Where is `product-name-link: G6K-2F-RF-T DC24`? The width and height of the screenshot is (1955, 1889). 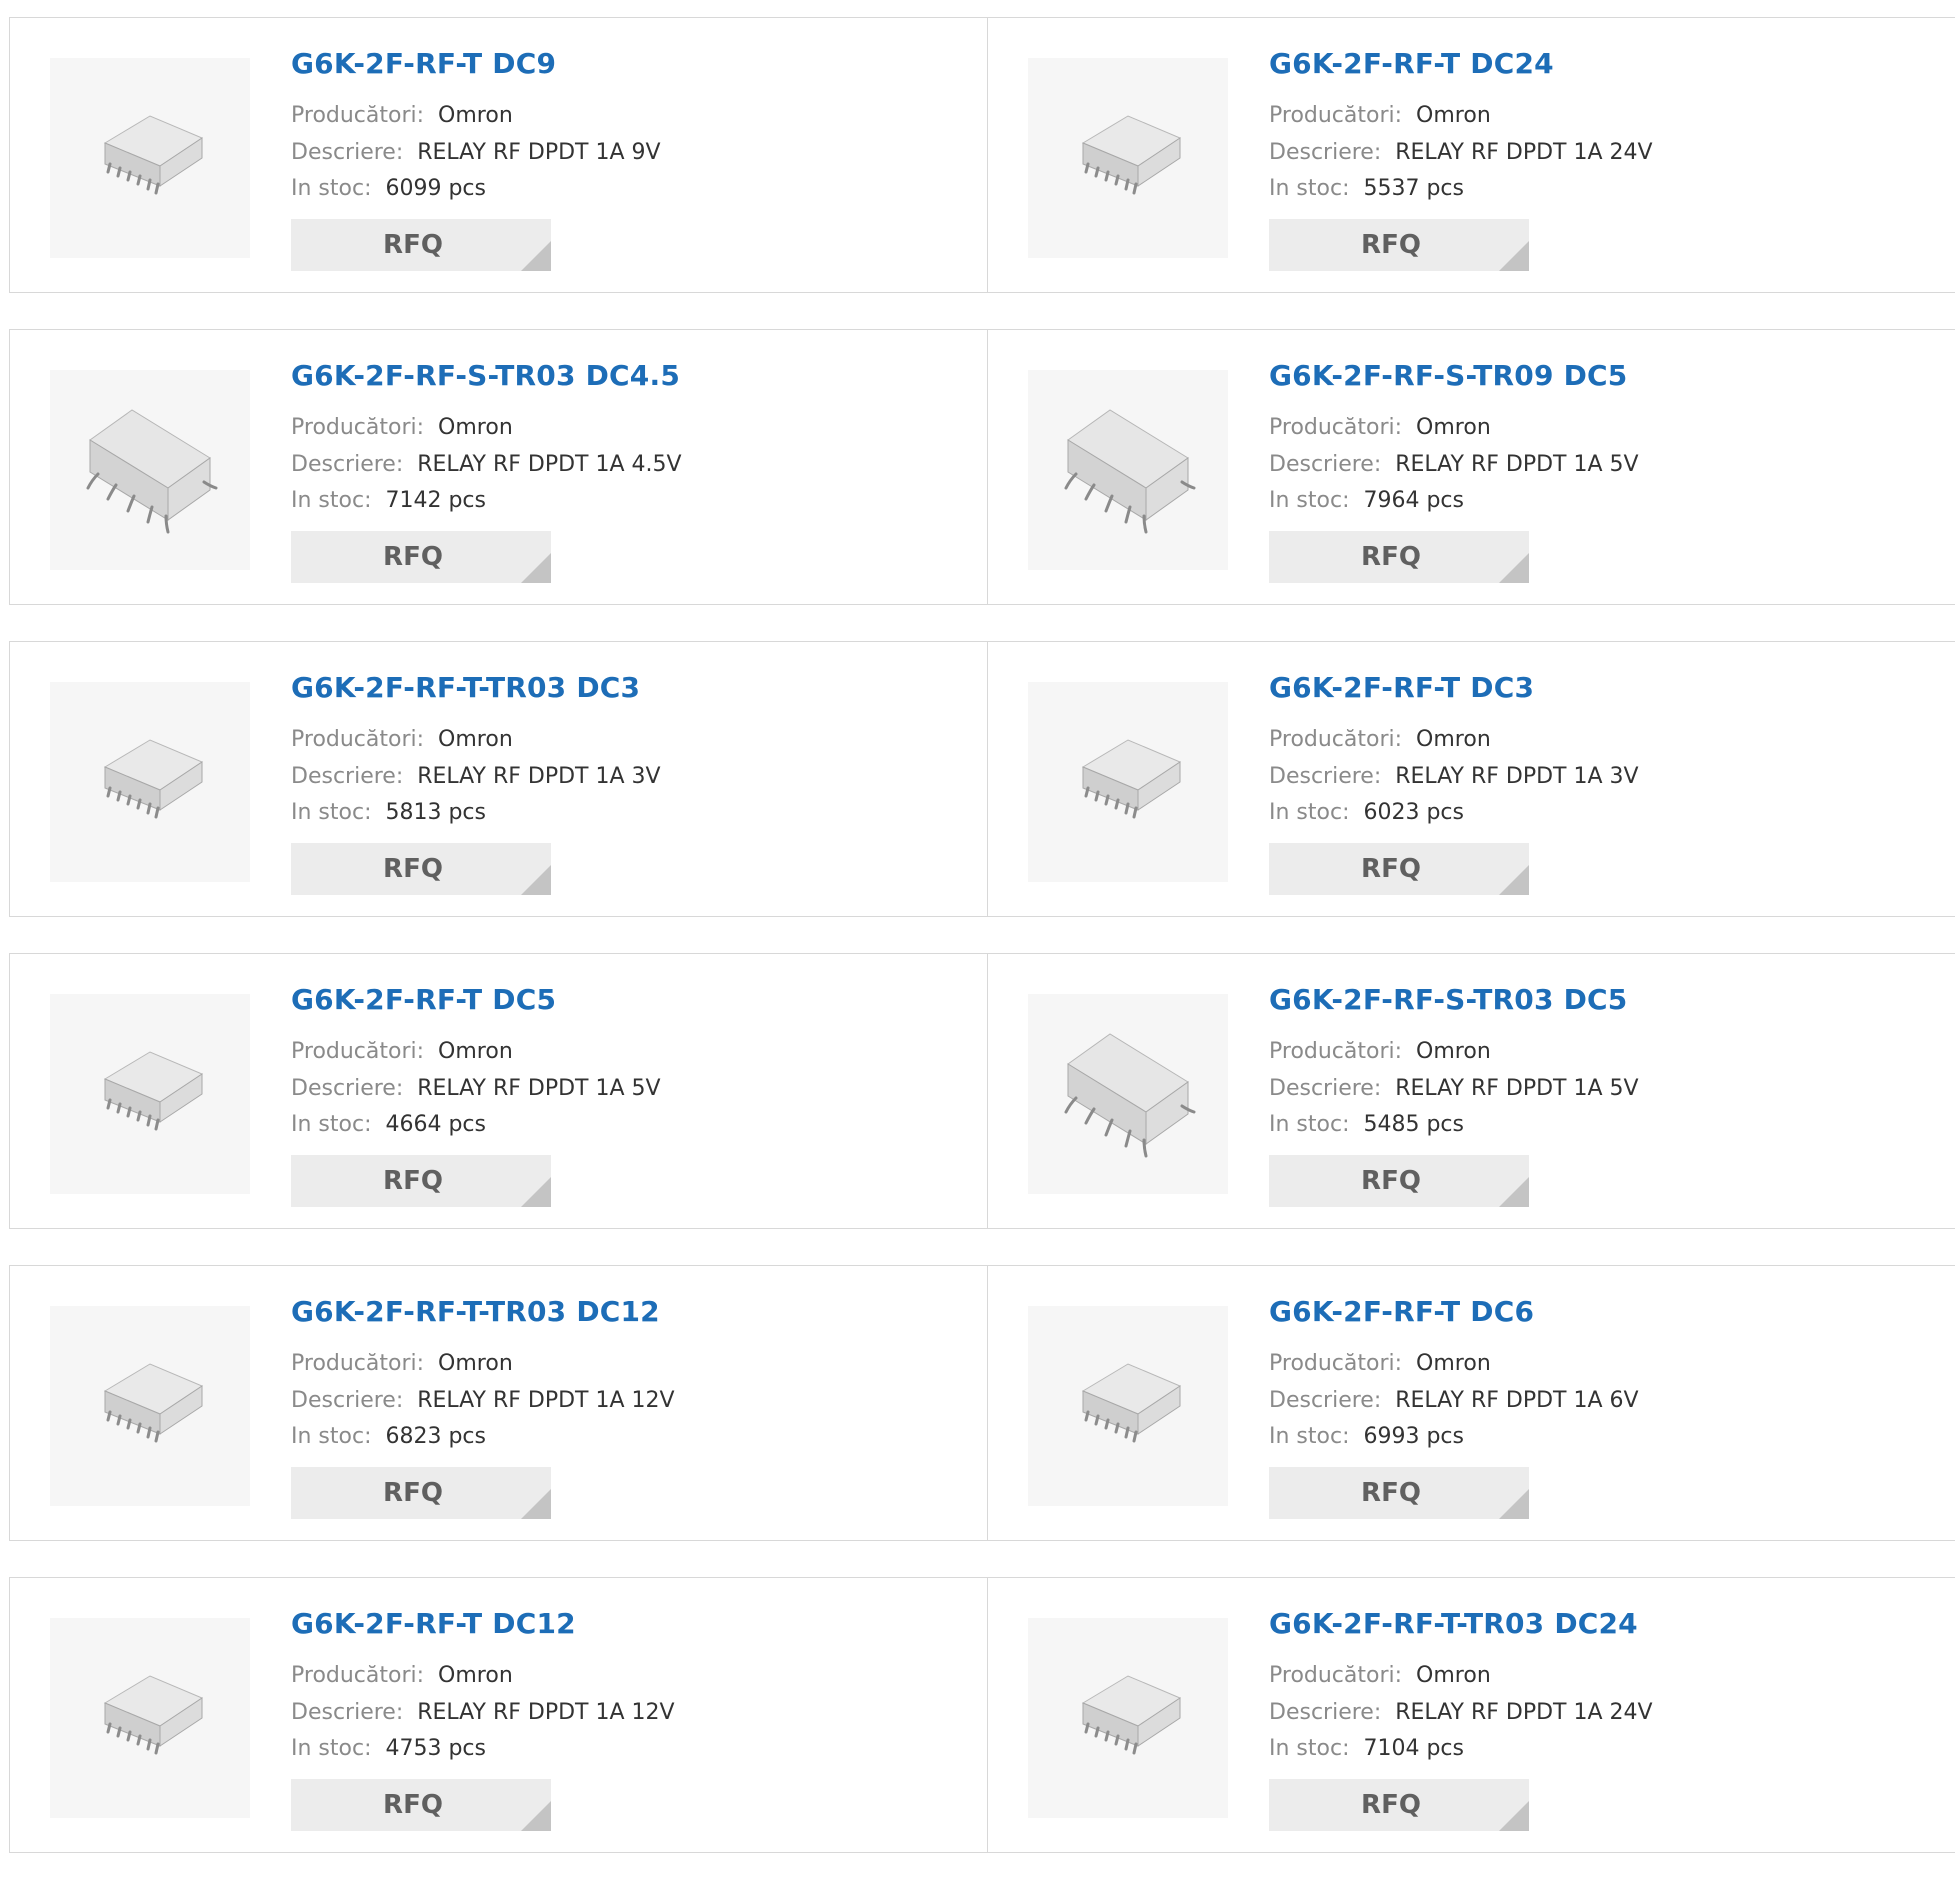
product-name-link: G6K-2F-RF-T DC24 is located at coordinates (1411, 63).